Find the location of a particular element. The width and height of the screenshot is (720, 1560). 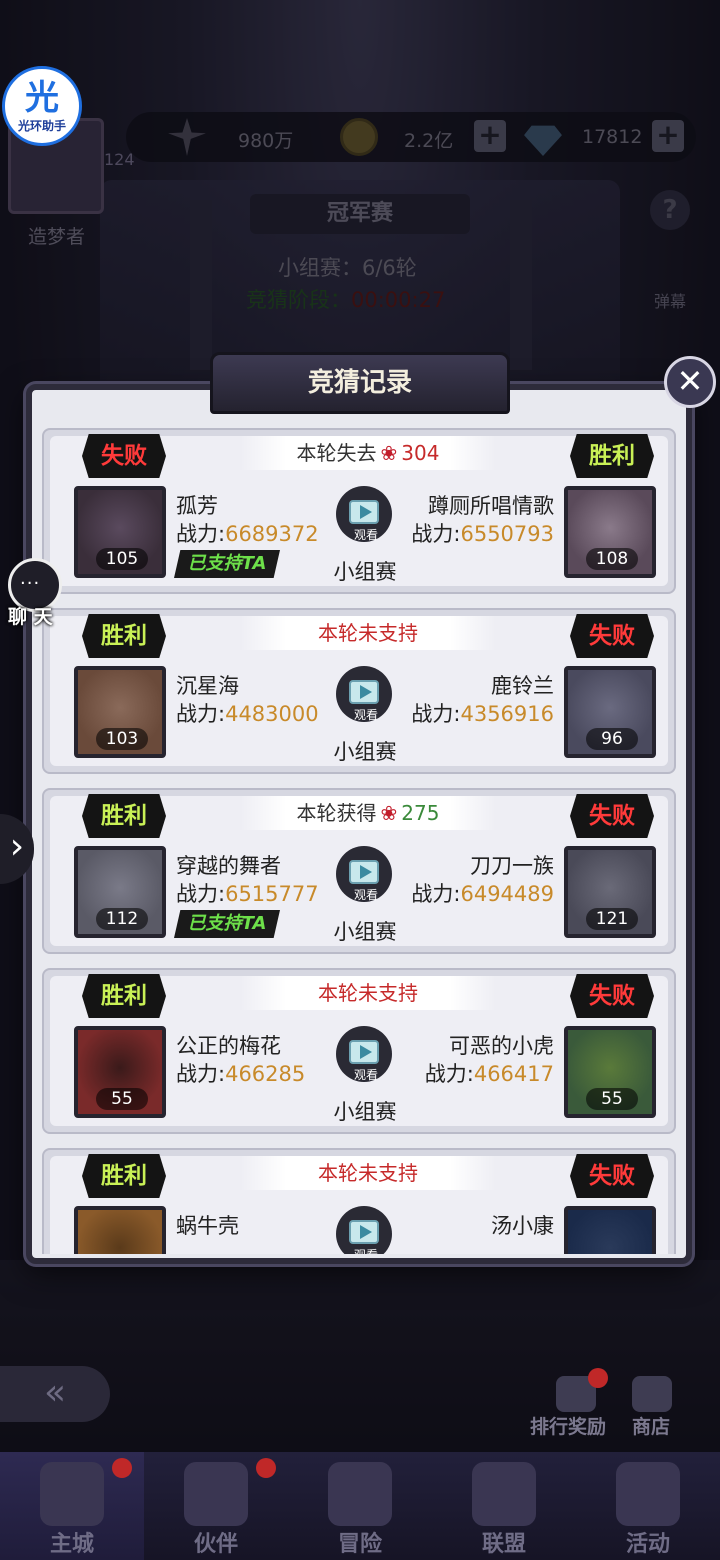

banner-text: 本轮未支持 is located at coordinates (368, 633).